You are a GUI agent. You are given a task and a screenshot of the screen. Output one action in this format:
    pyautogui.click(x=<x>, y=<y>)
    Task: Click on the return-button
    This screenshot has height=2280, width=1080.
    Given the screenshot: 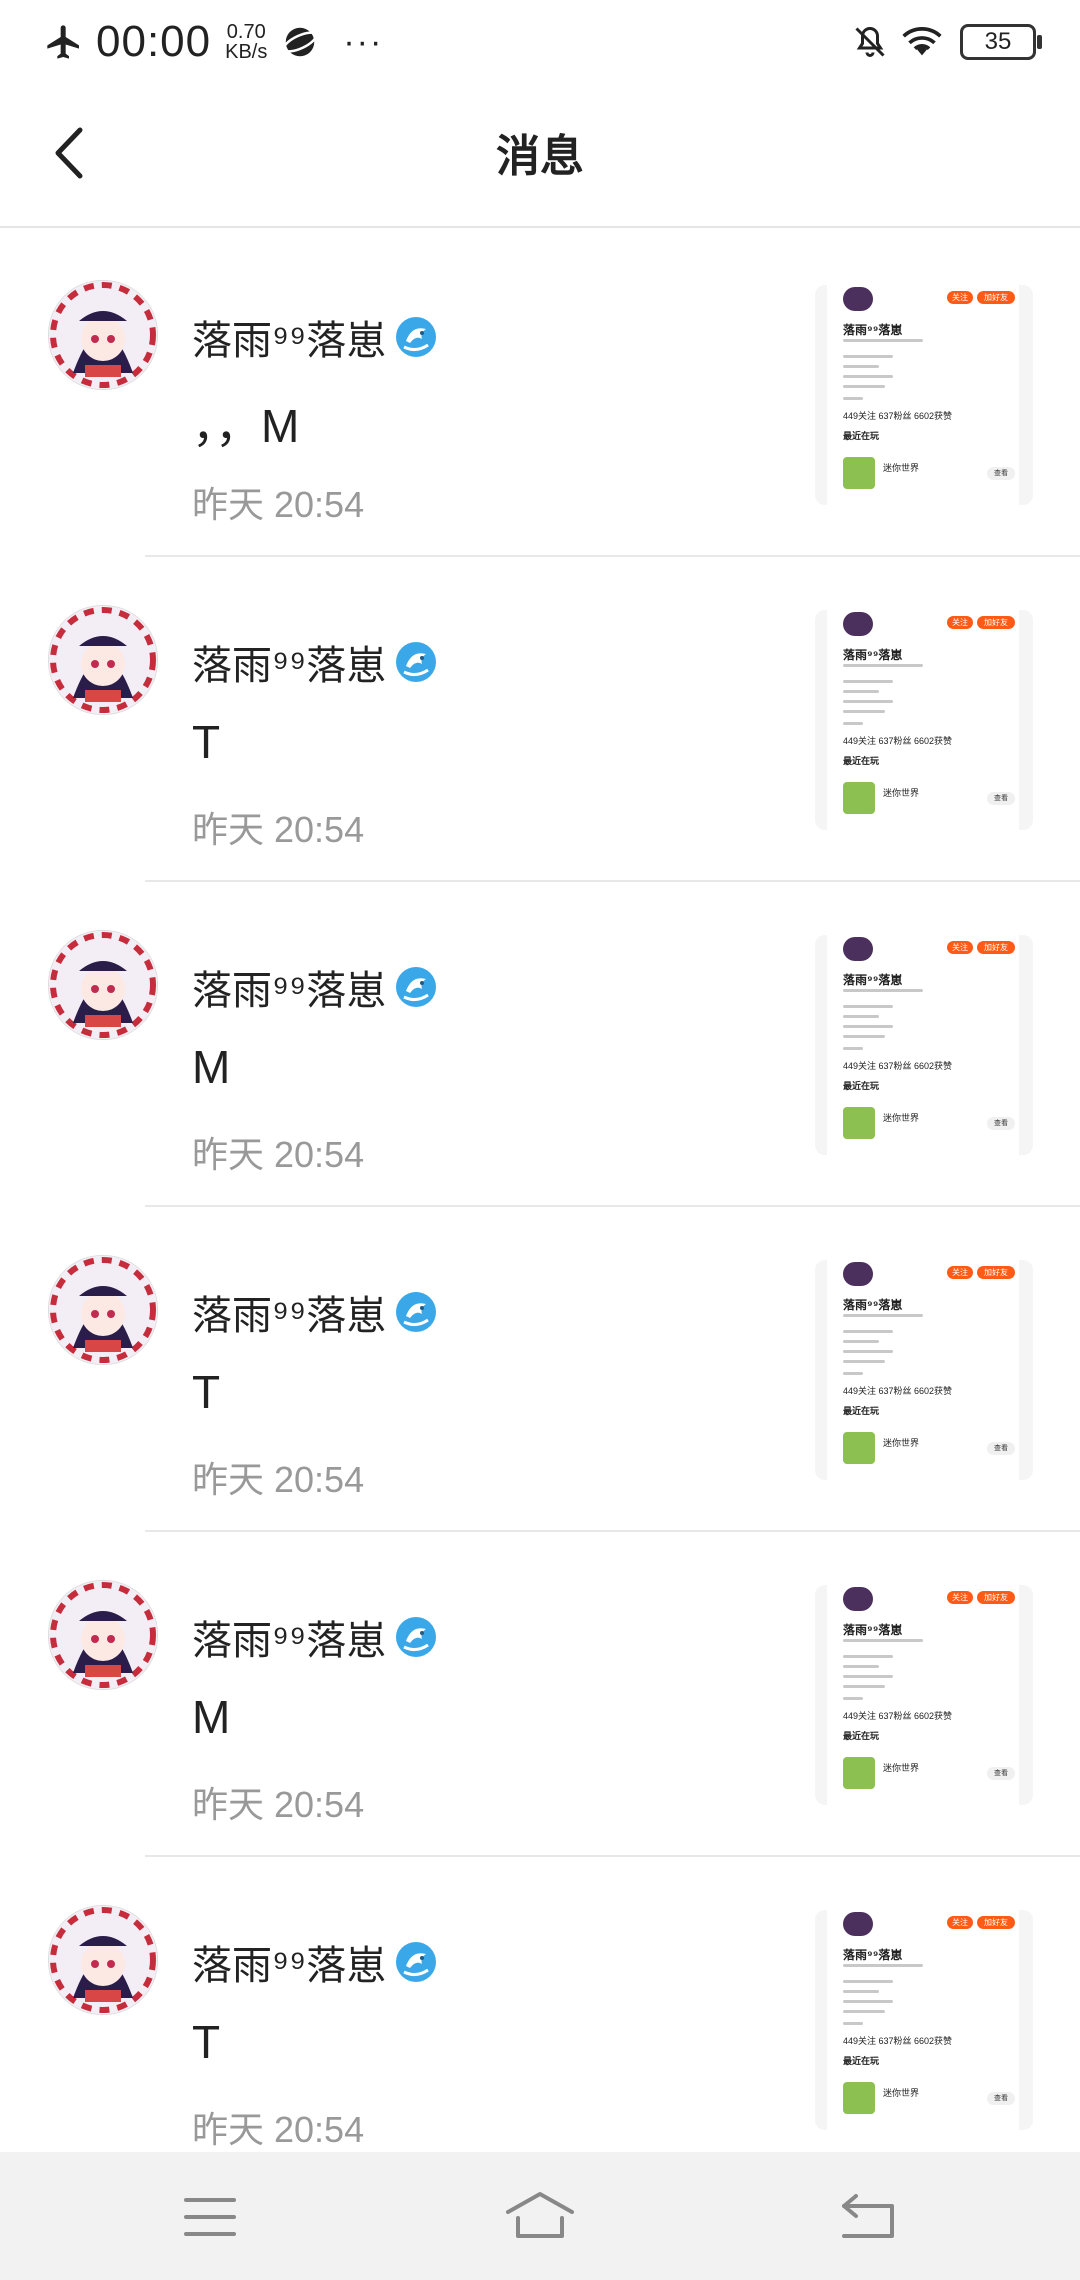 What is the action you would take?
    pyautogui.click(x=870, y=2217)
    